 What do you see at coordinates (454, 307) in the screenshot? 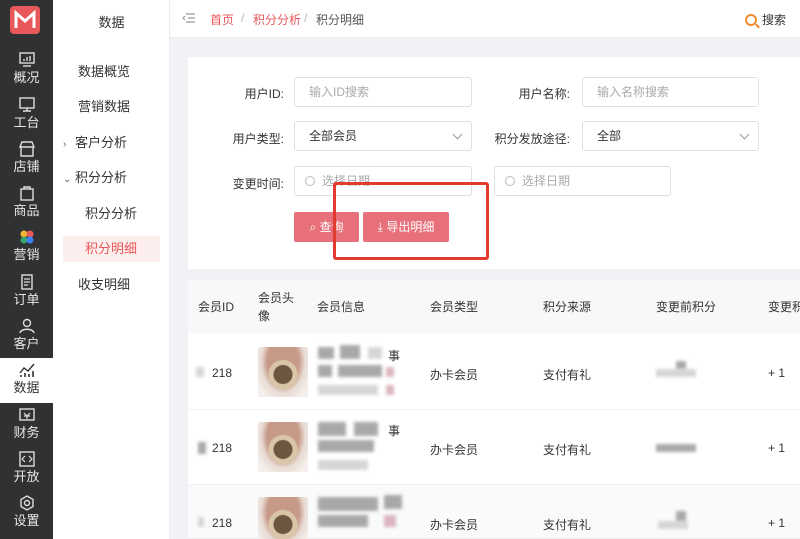
I see `column-header: 会员类型` at bounding box center [454, 307].